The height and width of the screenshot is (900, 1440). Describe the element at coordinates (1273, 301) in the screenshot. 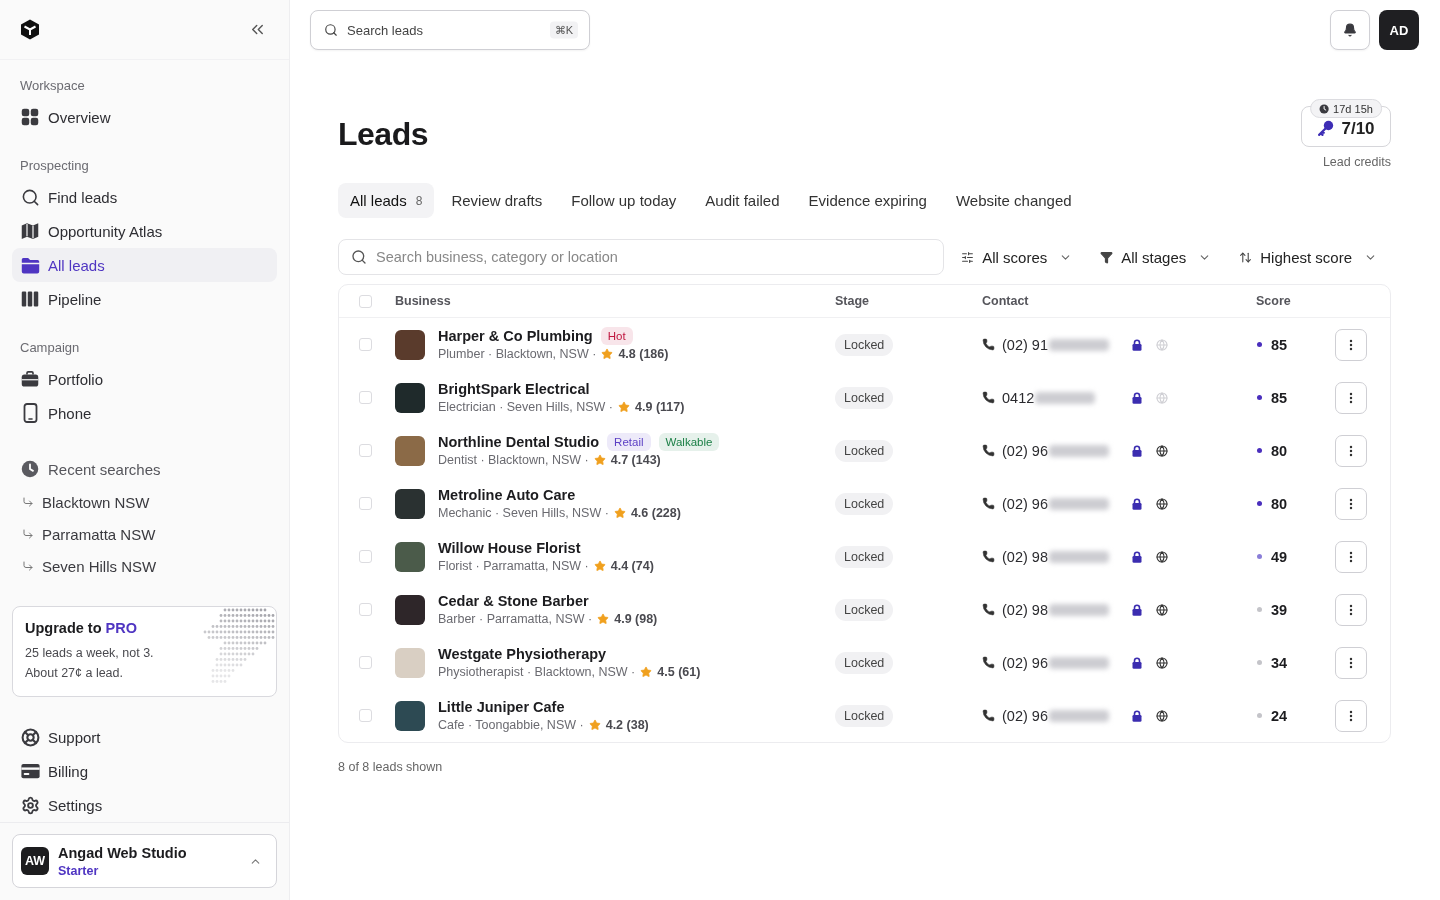

I see `column-header: Score` at that location.